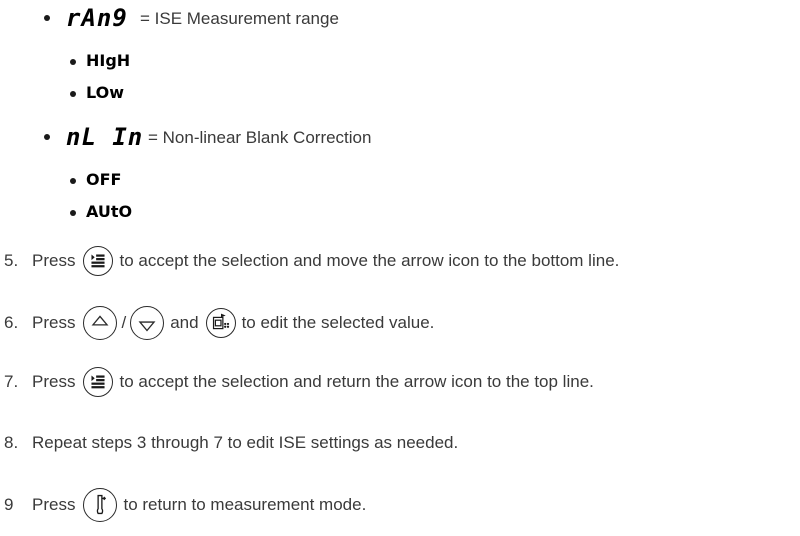 This screenshot has height=536, width=800. Describe the element at coordinates (100, 323) in the screenshot. I see `up-arrow-icon` at that location.